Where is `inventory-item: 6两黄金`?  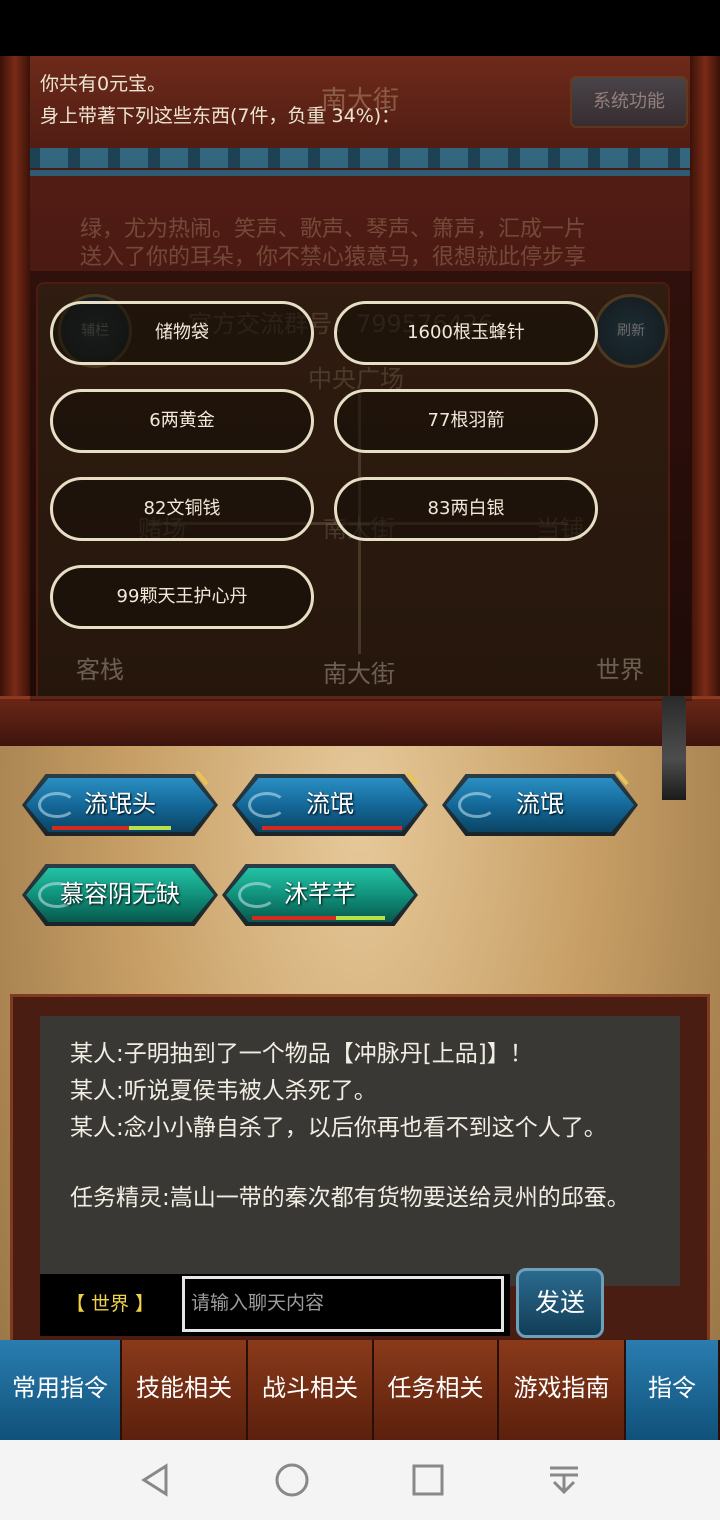
inventory-item: 6两黄金 is located at coordinates (182, 421).